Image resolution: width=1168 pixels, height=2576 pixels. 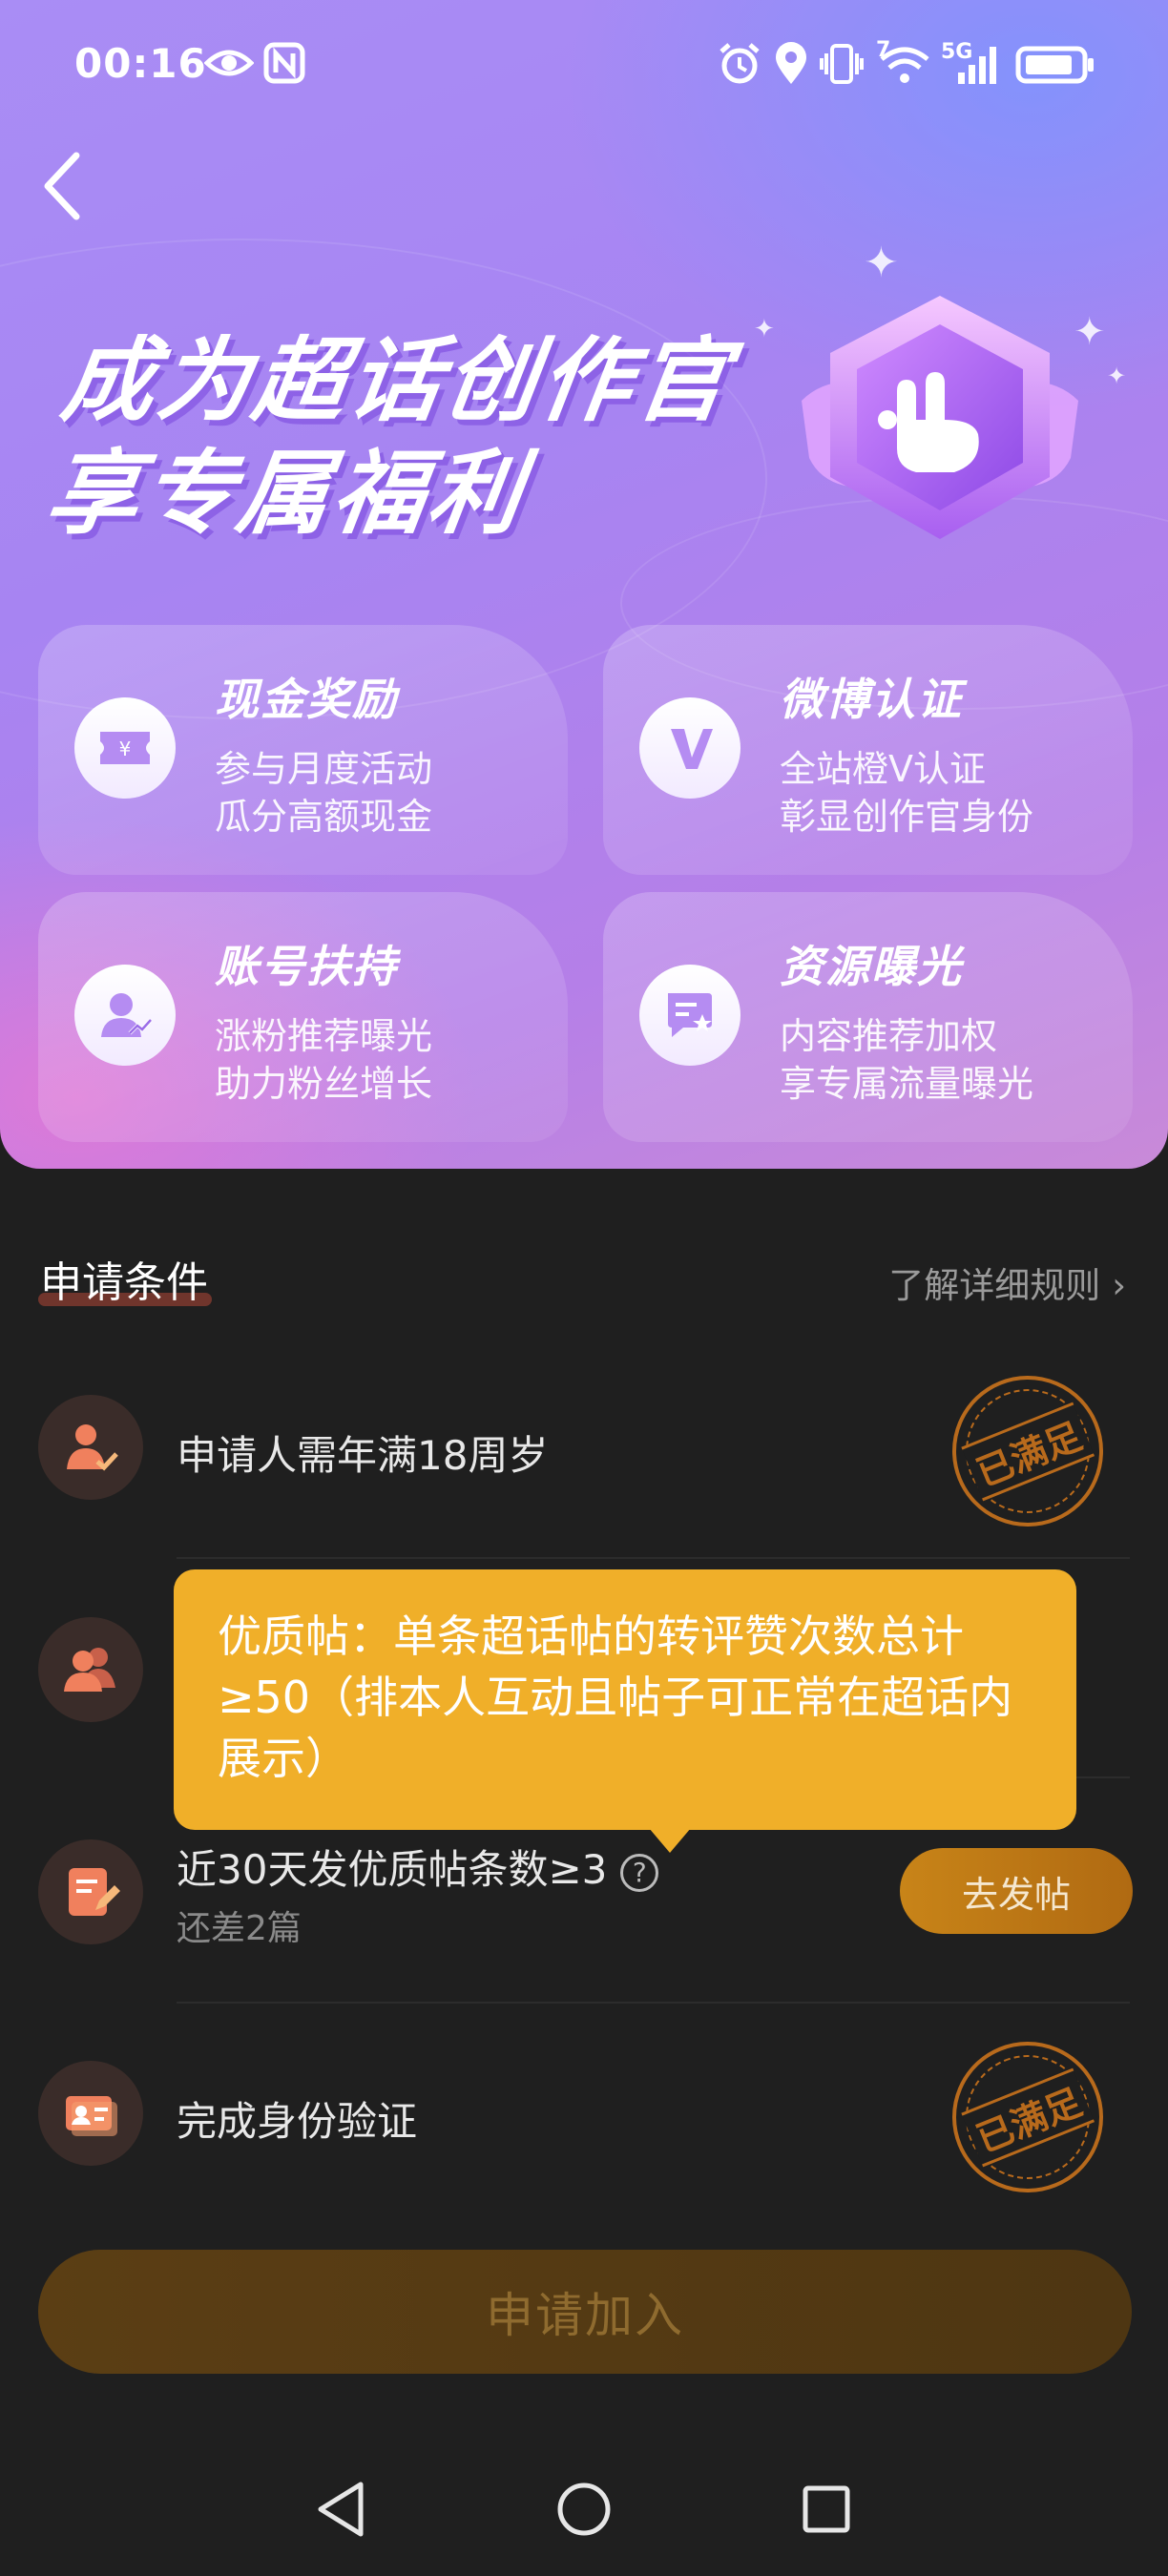 I want to click on v-verified-icon, so click(x=692, y=749).